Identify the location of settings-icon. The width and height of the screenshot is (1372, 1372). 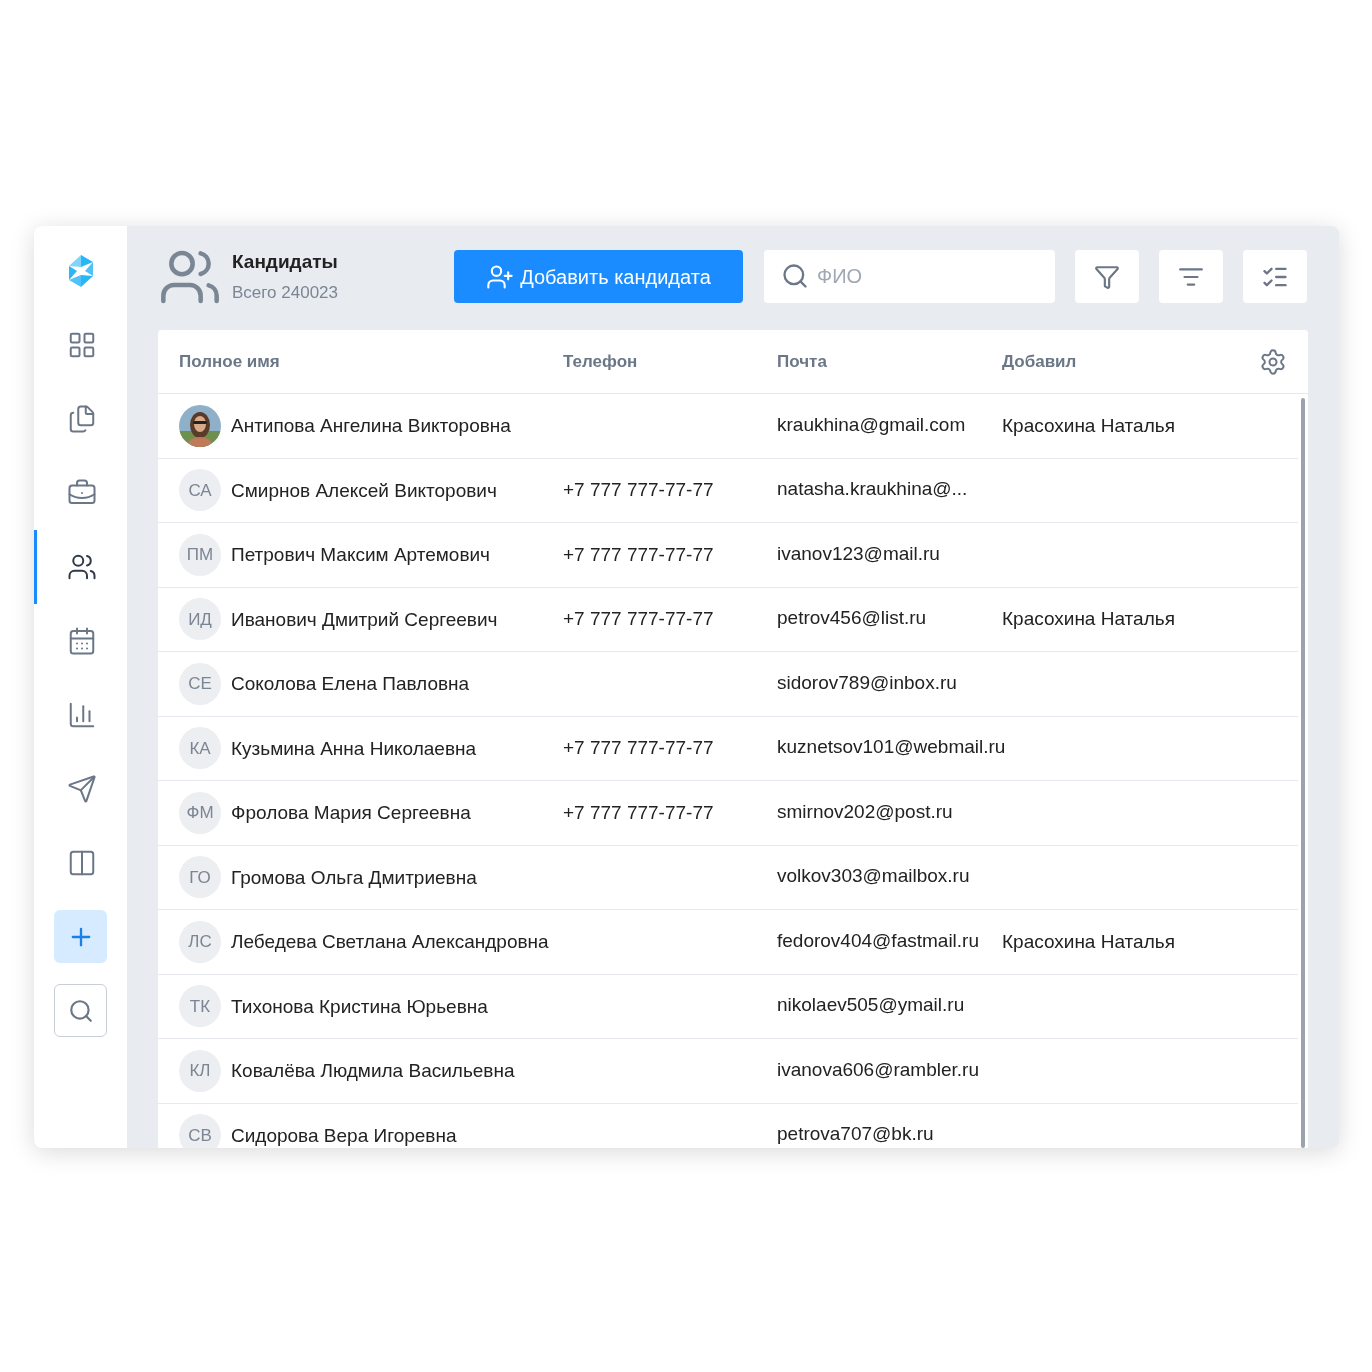
(1273, 361).